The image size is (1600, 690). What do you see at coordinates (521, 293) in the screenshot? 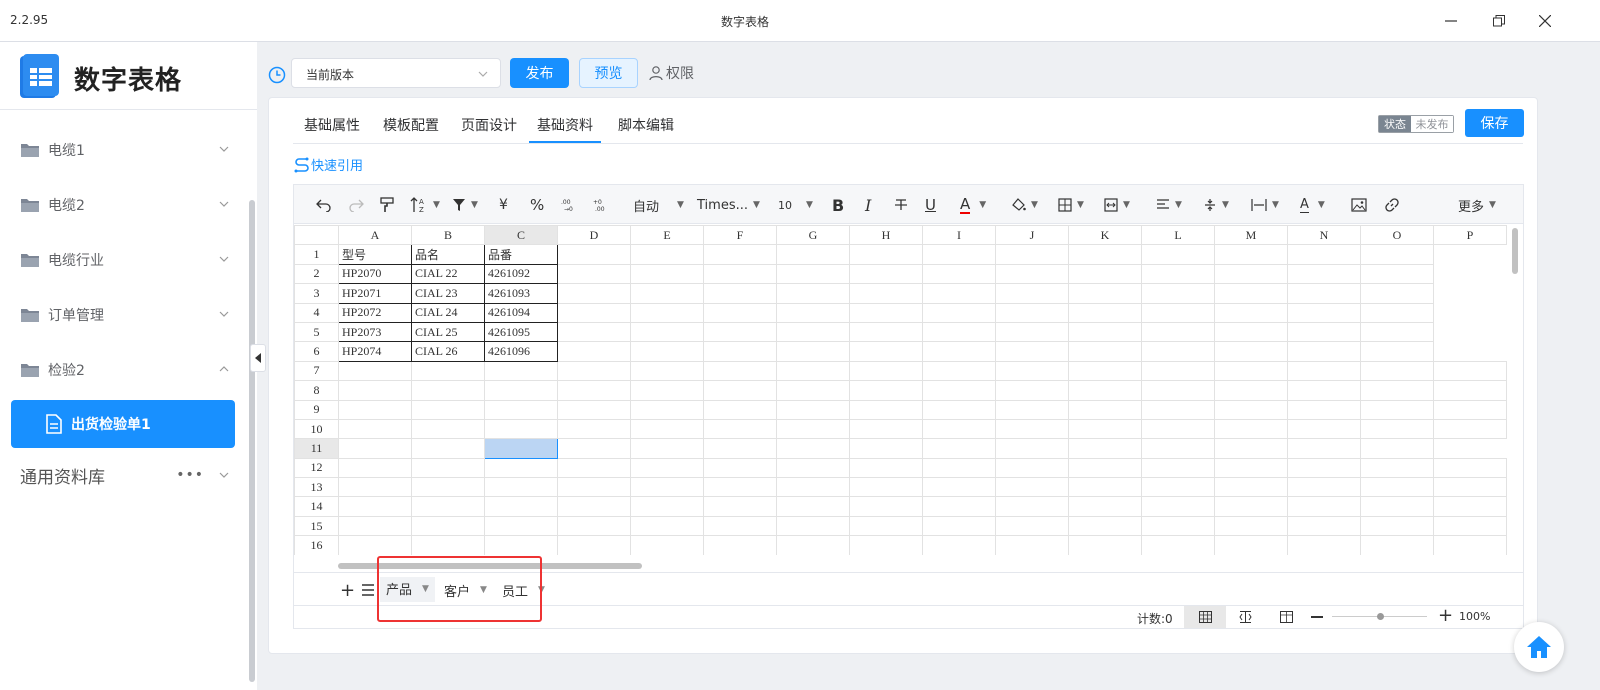
I see `cell: 4261093` at bounding box center [521, 293].